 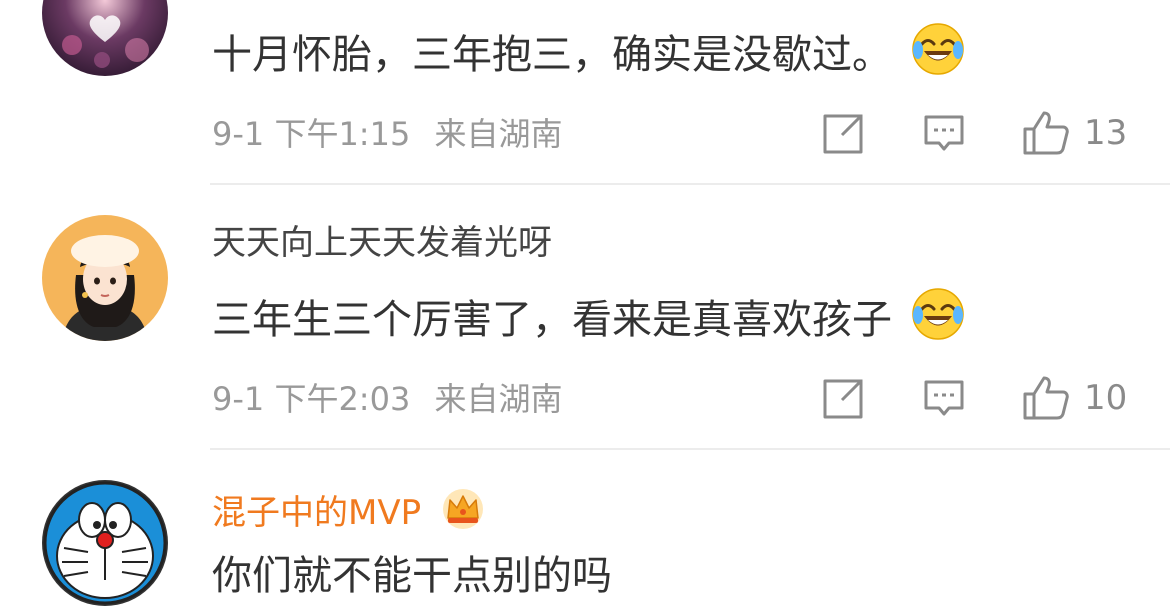 I want to click on like-count: 13, so click(x=1106, y=133).